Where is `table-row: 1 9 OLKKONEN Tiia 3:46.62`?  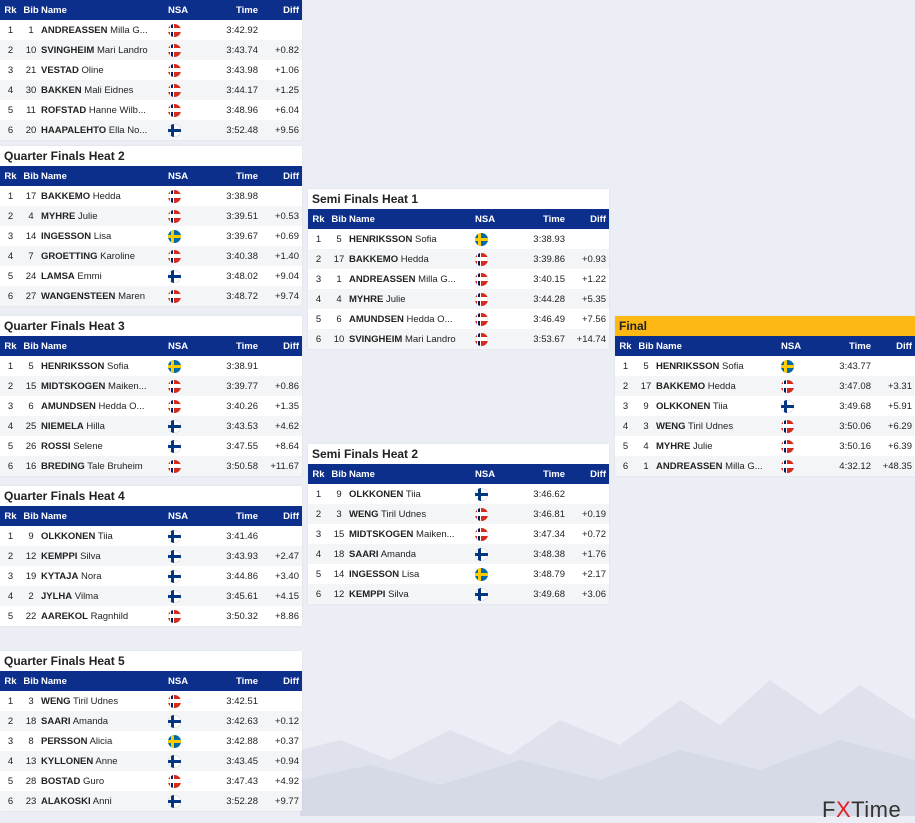
table-row: 1 9 OLKKONEN Tiia 3:46.62 is located at coordinates (458, 494).